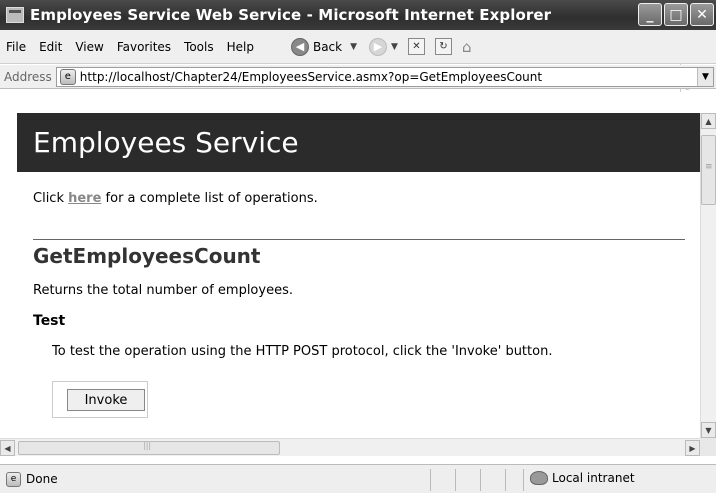 The height and width of the screenshot is (493, 716). I want to click on back-label: Back, so click(327, 46).